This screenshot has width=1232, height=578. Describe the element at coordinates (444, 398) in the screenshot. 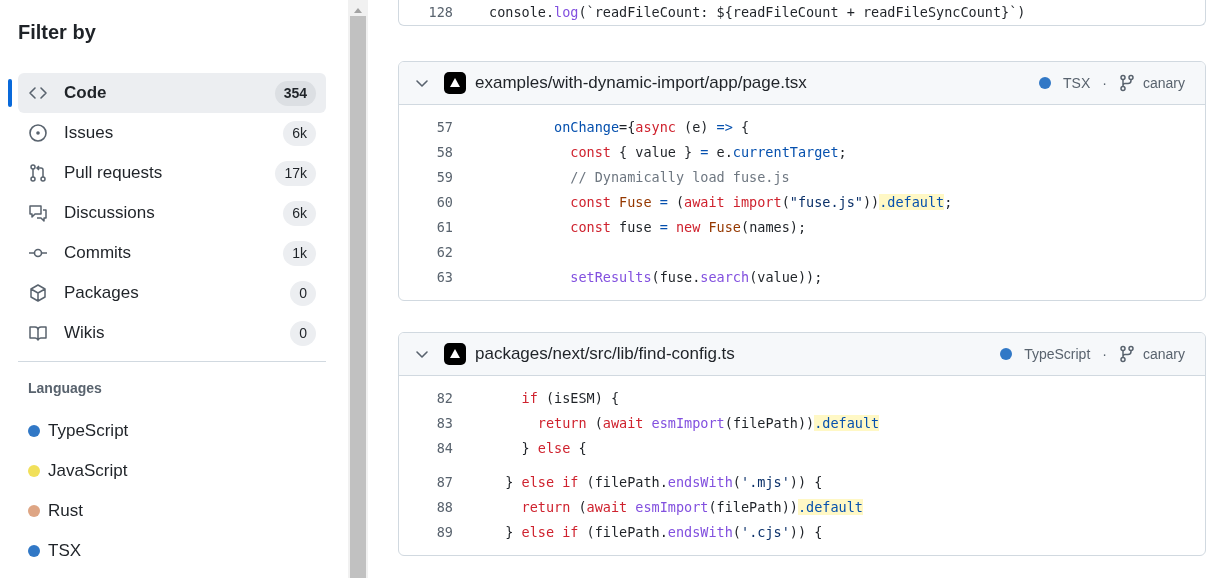

I see `line-number: 82` at that location.